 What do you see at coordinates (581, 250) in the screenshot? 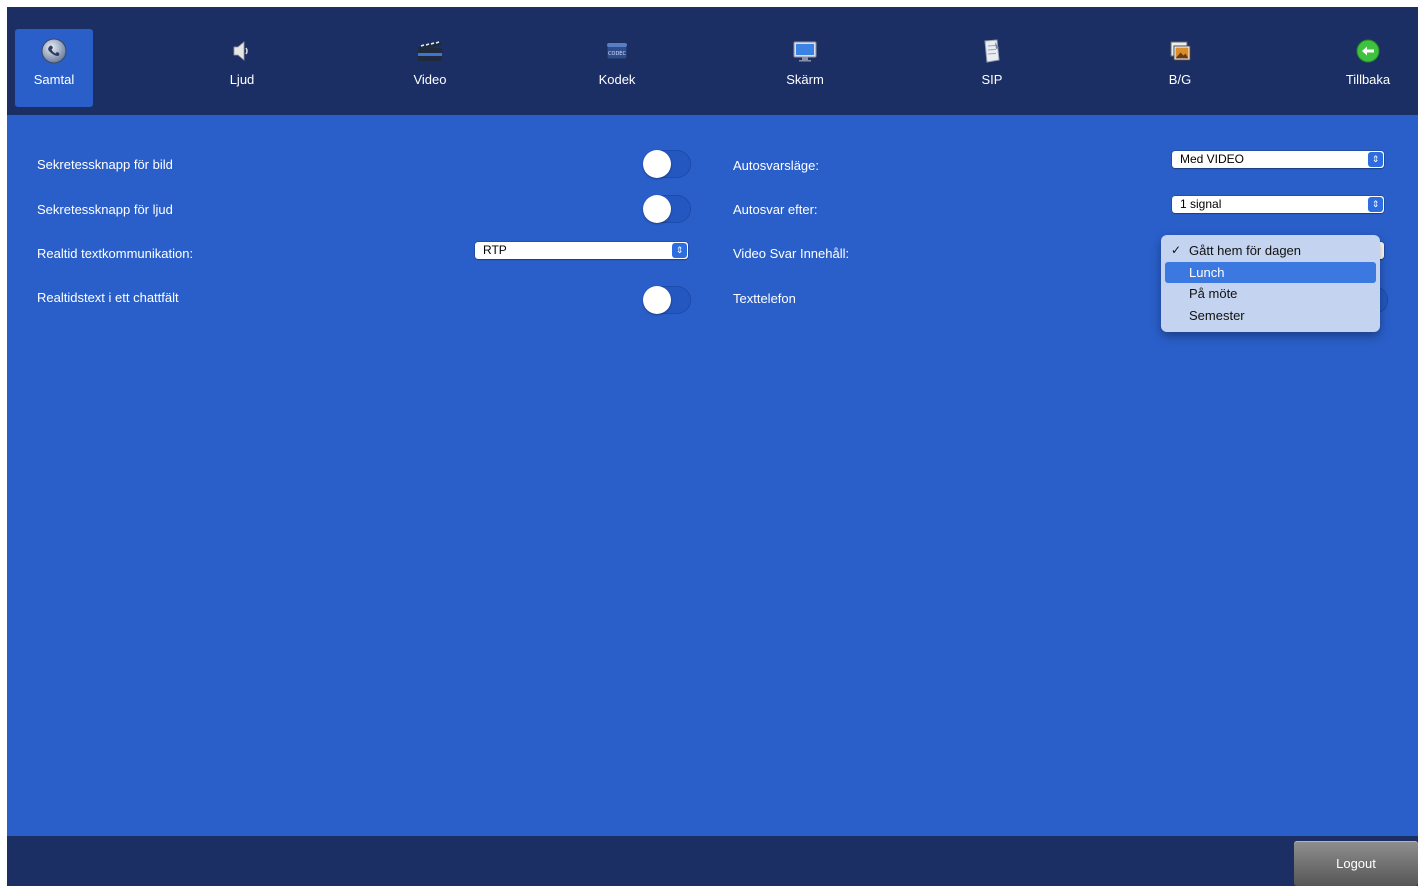
I see `rtt-select: RTP ⇕` at bounding box center [581, 250].